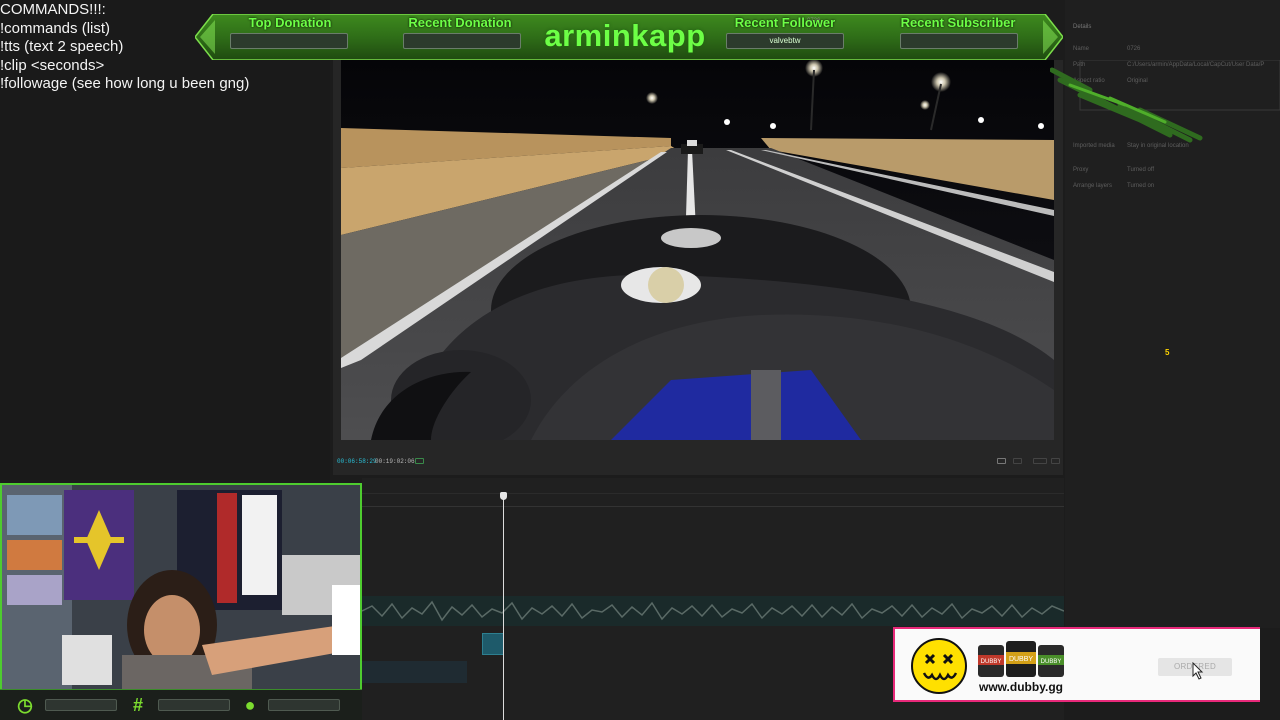 The height and width of the screenshot is (720, 1280). Describe the element at coordinates (785, 22) in the screenshot. I see `recent-follower-label: Recent Follower` at that location.